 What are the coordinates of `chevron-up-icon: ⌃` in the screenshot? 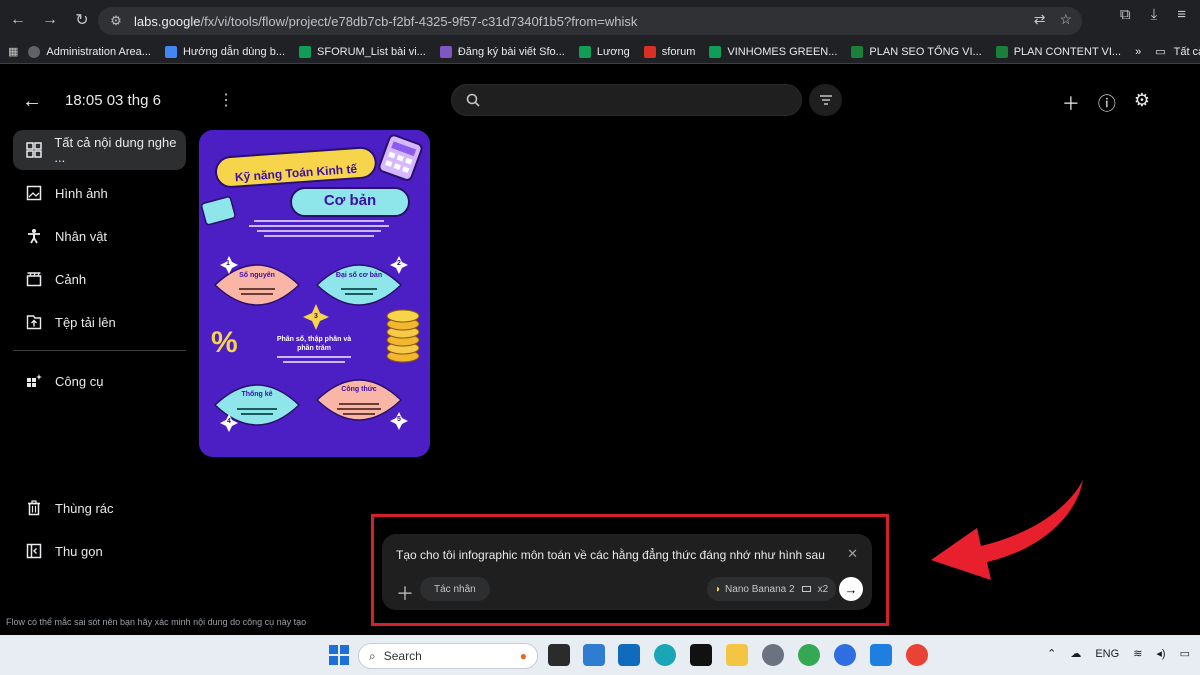 It's located at (1051, 653).